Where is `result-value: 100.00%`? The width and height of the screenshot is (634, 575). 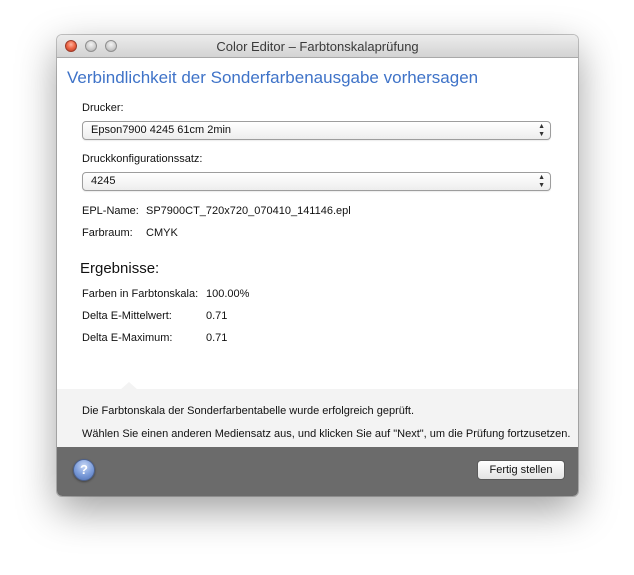 result-value: 100.00% is located at coordinates (228, 294).